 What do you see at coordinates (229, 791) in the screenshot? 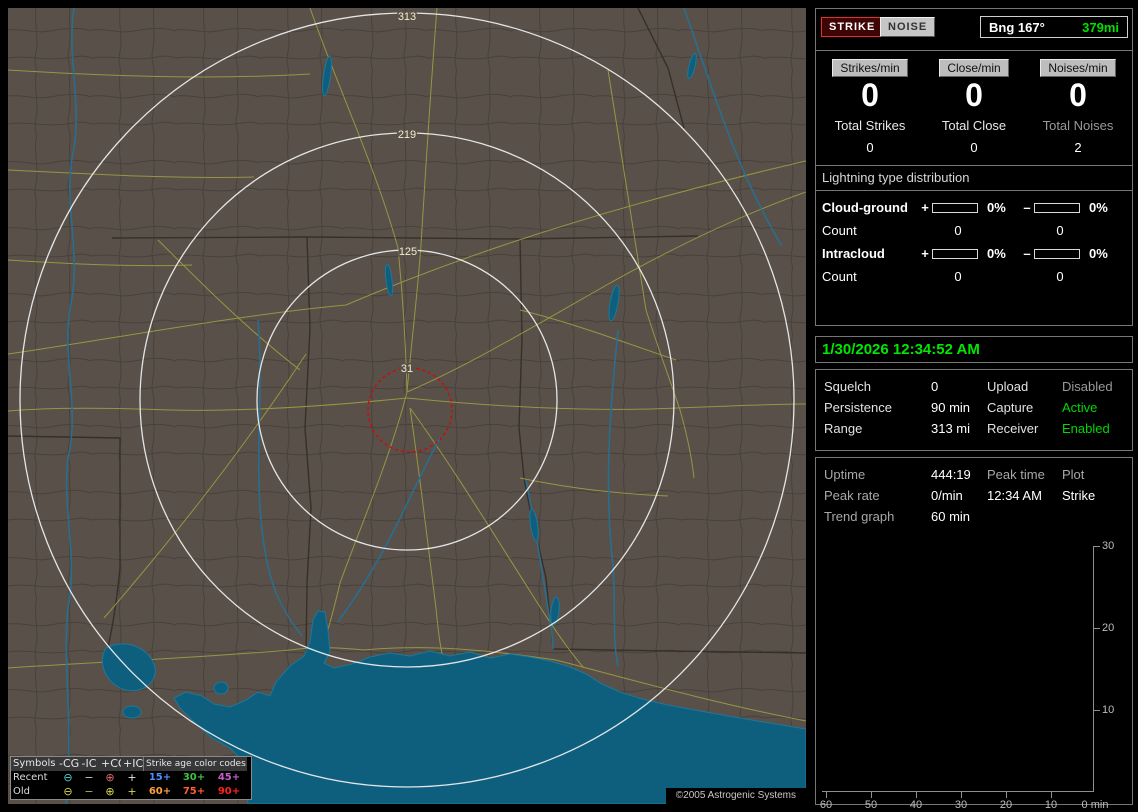
I see `age-90: 90+` at bounding box center [229, 791].